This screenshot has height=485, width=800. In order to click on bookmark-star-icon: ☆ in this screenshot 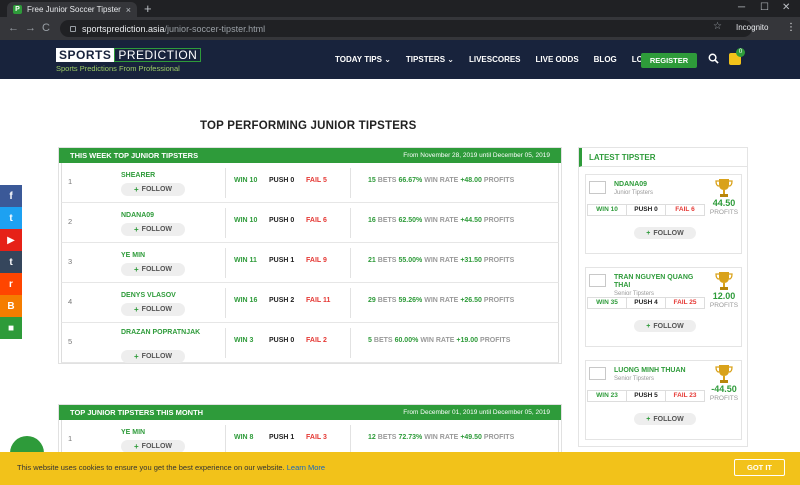, I will do `click(717, 26)`.